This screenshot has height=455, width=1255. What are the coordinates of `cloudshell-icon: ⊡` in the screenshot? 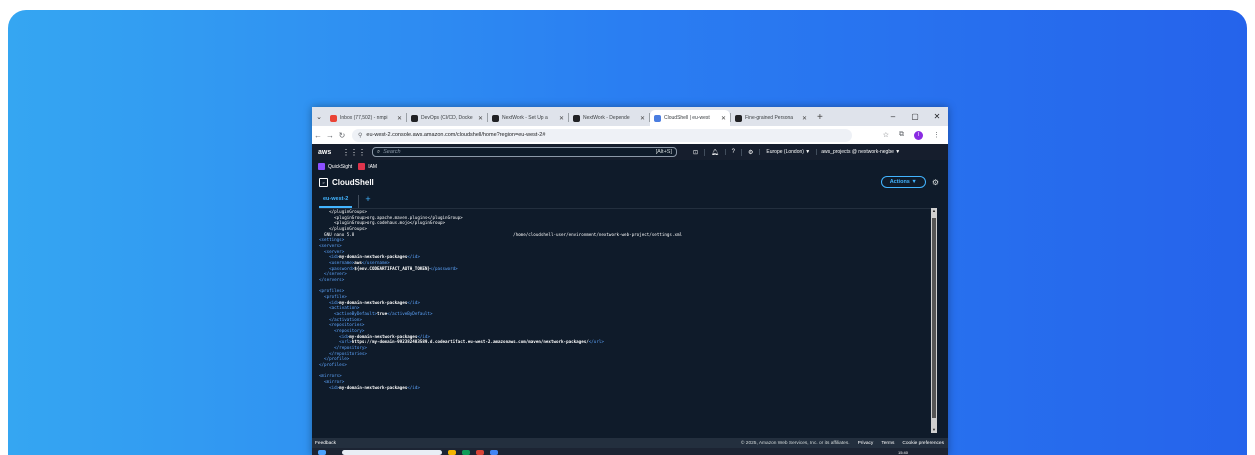 It's located at (695, 152).